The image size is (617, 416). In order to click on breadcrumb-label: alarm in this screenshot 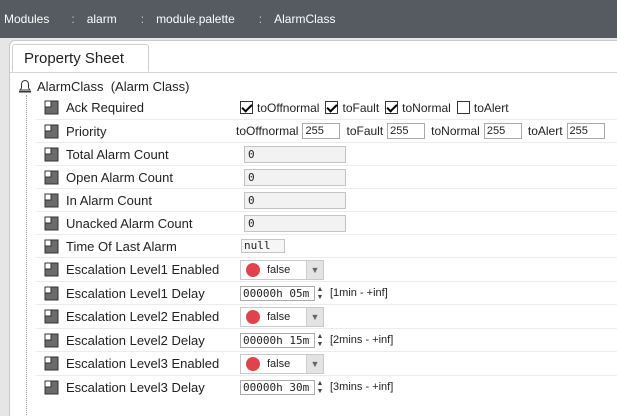, I will do `click(101, 19)`.